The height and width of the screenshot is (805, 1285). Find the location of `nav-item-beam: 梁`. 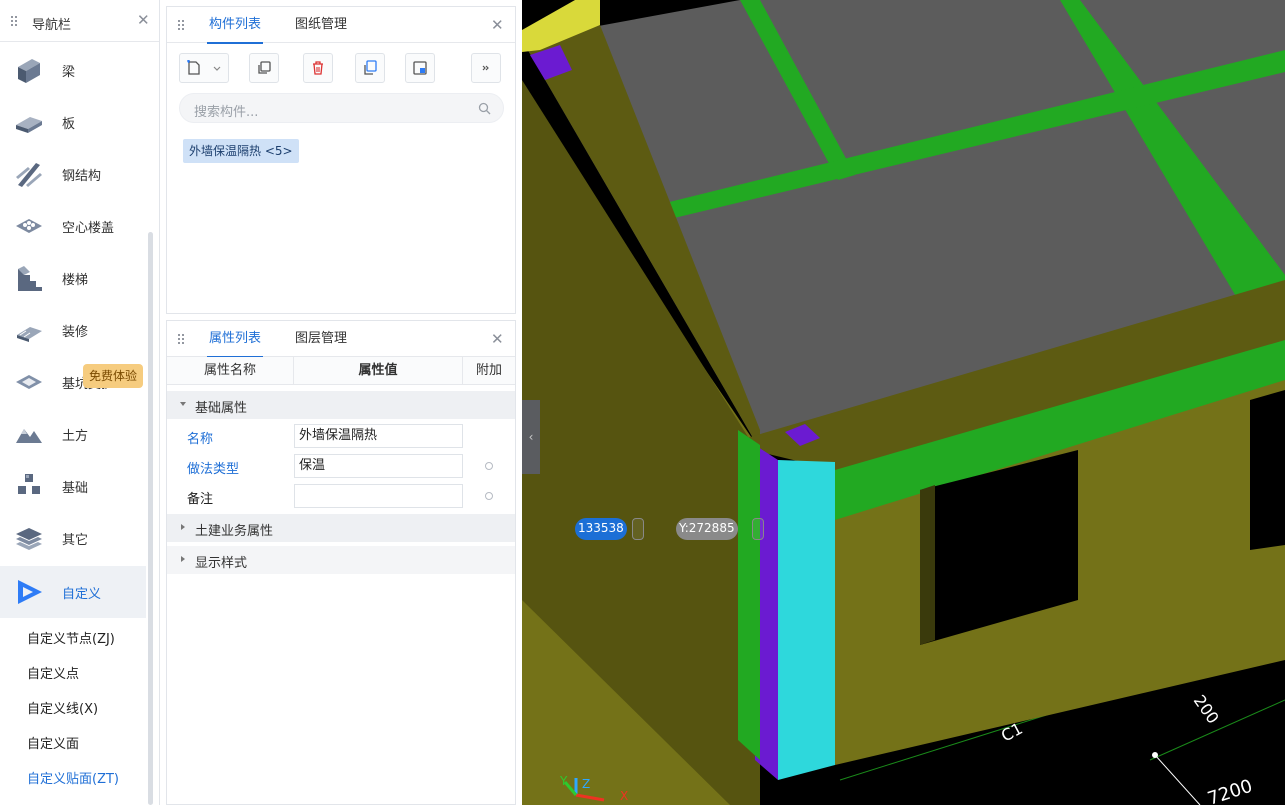

nav-item-beam: 梁 is located at coordinates (73, 70).